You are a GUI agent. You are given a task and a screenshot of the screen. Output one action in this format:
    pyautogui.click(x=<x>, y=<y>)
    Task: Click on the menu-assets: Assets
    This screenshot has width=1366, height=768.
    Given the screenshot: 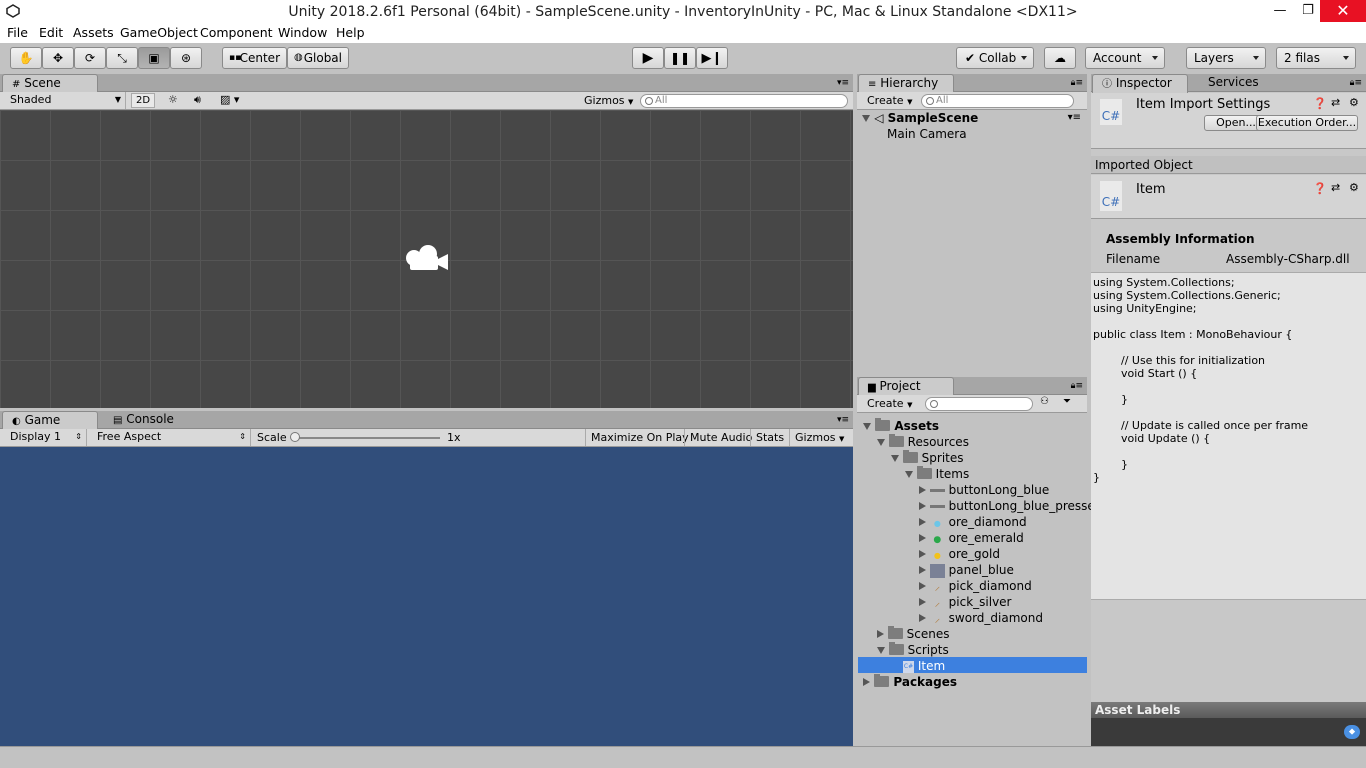 What is the action you would take?
    pyautogui.click(x=93, y=32)
    